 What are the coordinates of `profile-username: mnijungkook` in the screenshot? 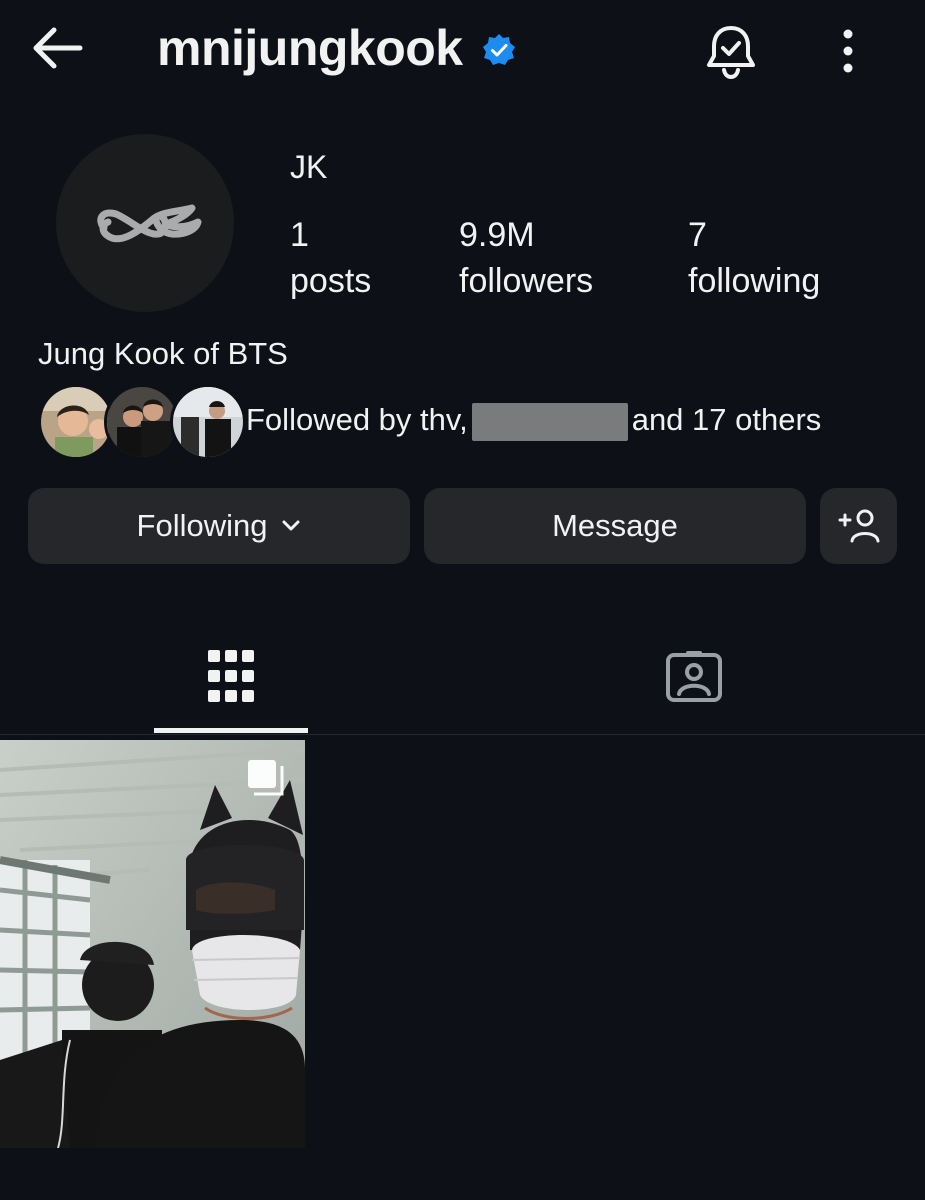 It's located at (310, 48).